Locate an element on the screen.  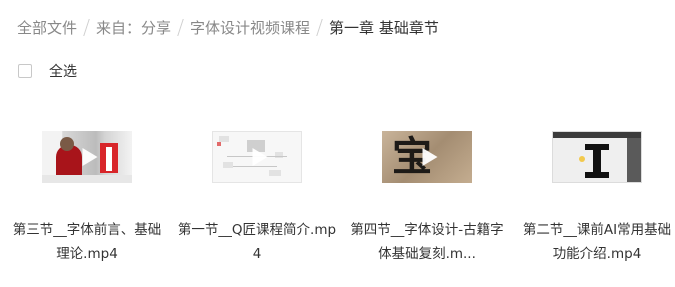
file-name: 第二节__课前AI常用基础功能介绍.mp4 is located at coordinates (596, 242).